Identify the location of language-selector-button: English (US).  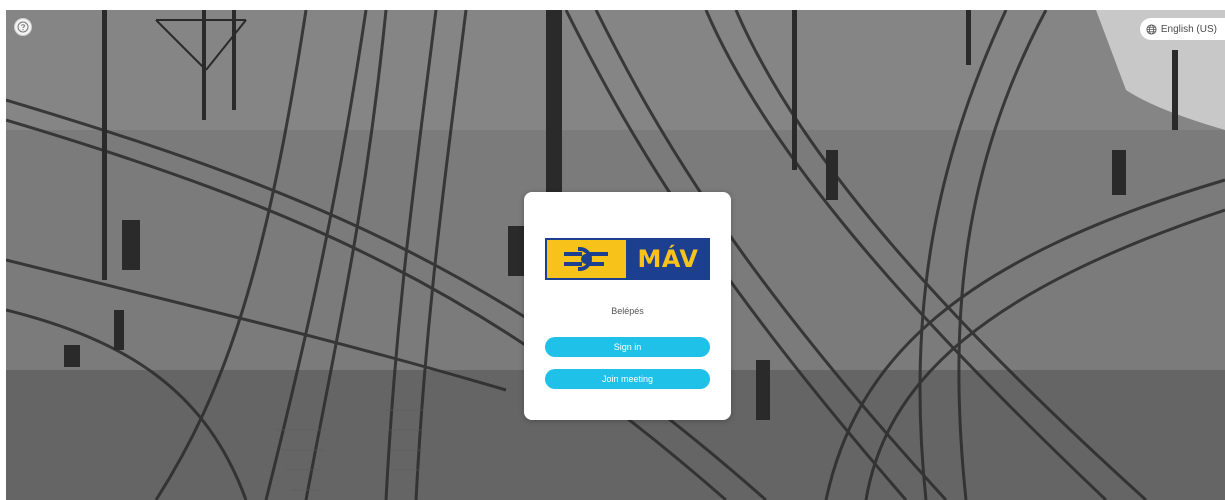
(1182, 29).